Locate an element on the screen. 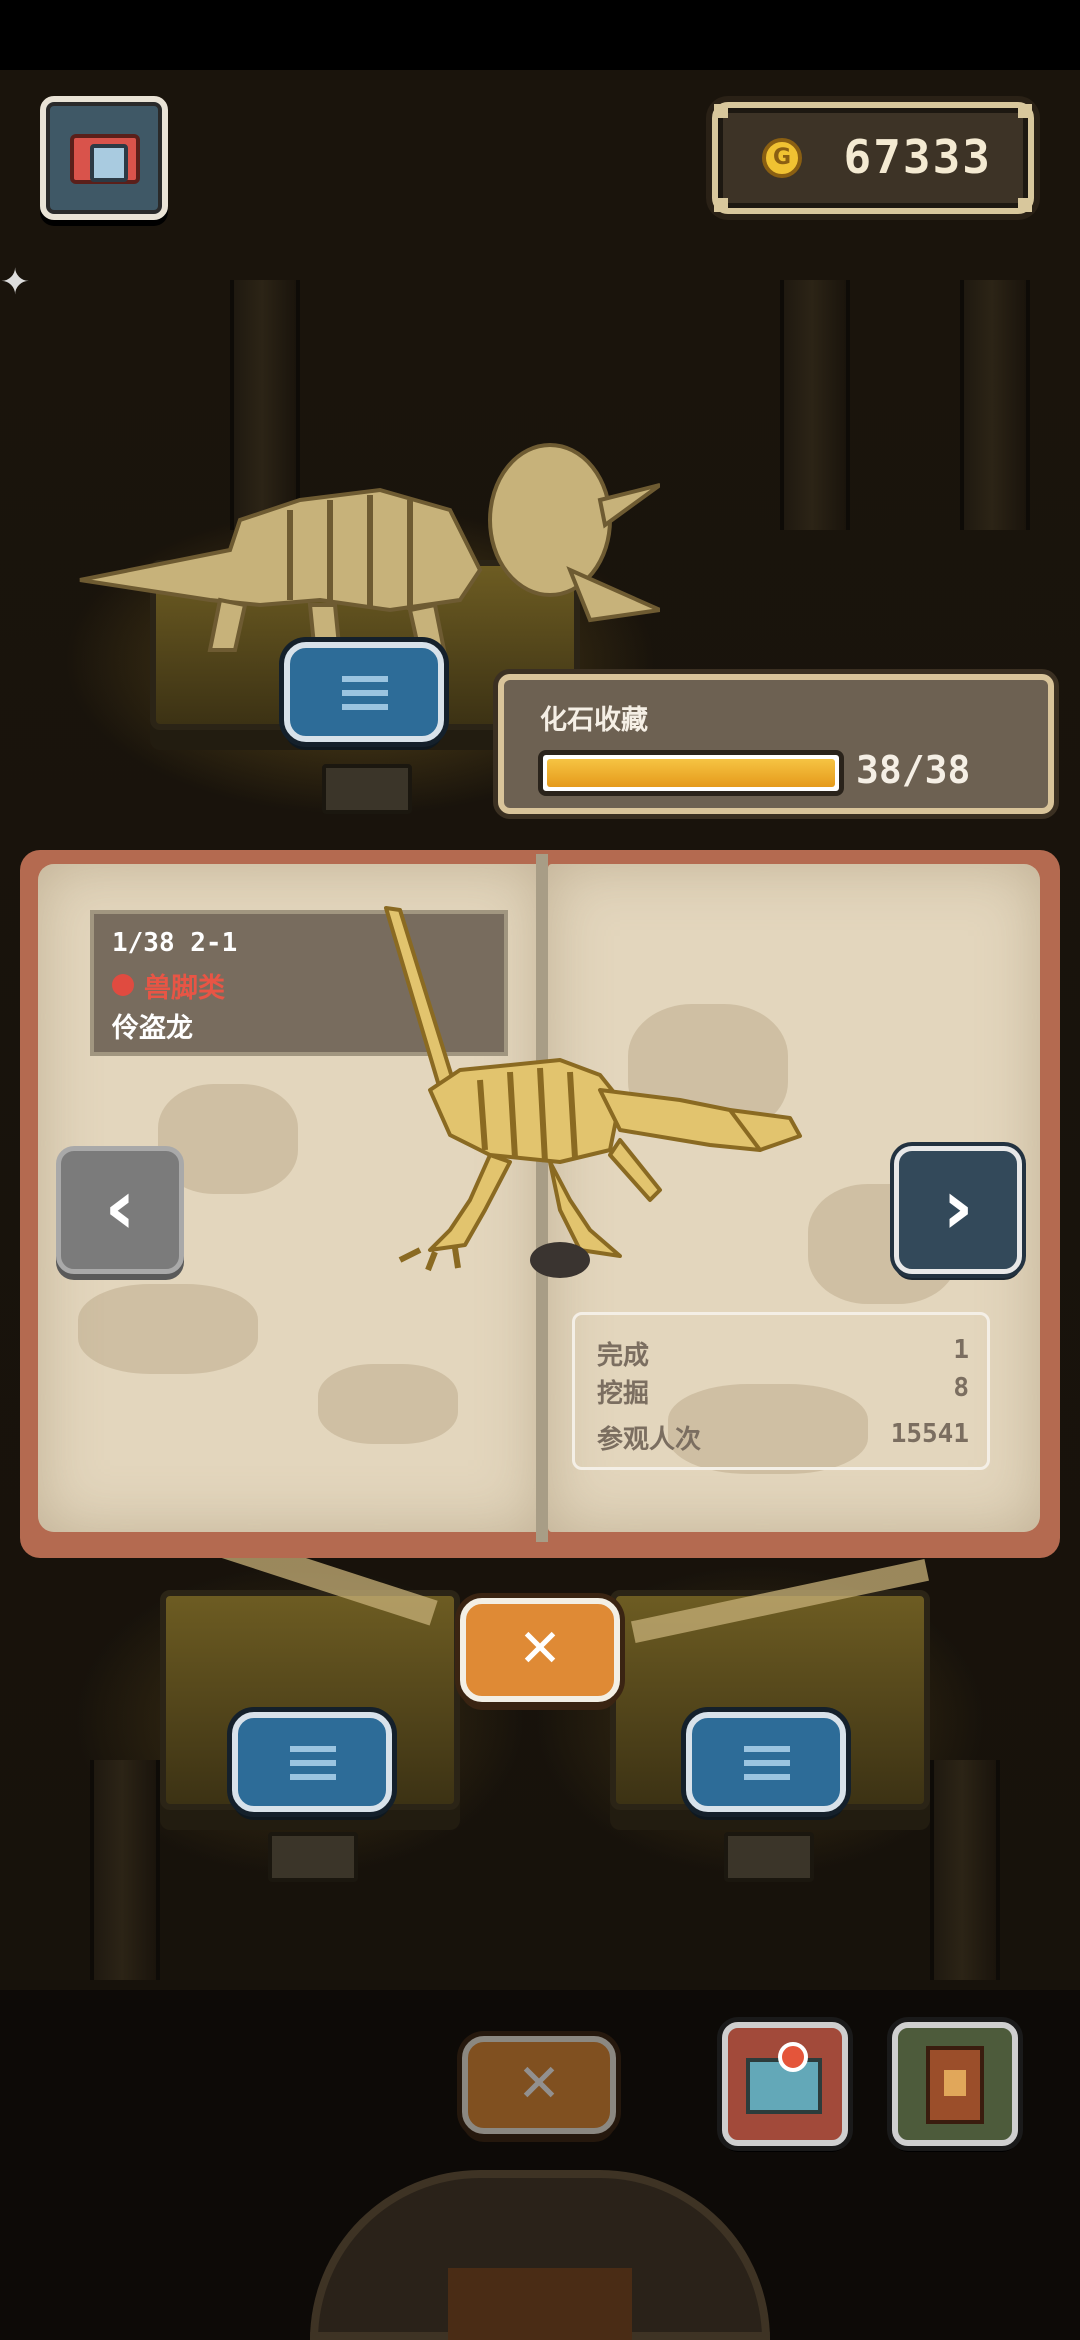 Image resolution: width=1080 pixels, height=2340 pixels. stat-value: 8 is located at coordinates (961, 1388).